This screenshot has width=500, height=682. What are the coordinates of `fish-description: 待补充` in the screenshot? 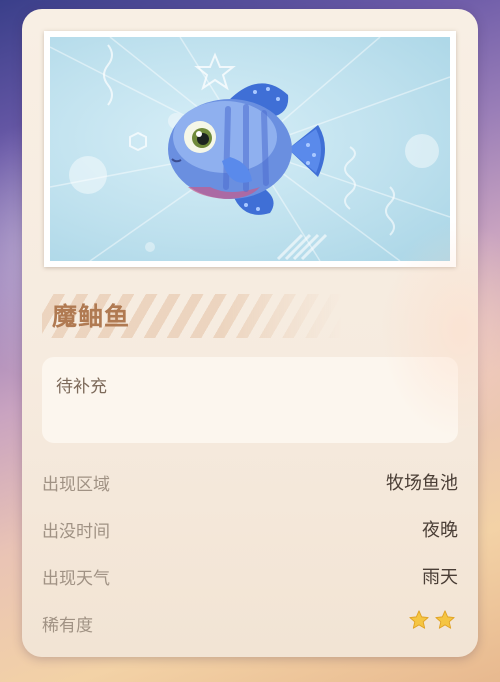 It's located at (81, 387).